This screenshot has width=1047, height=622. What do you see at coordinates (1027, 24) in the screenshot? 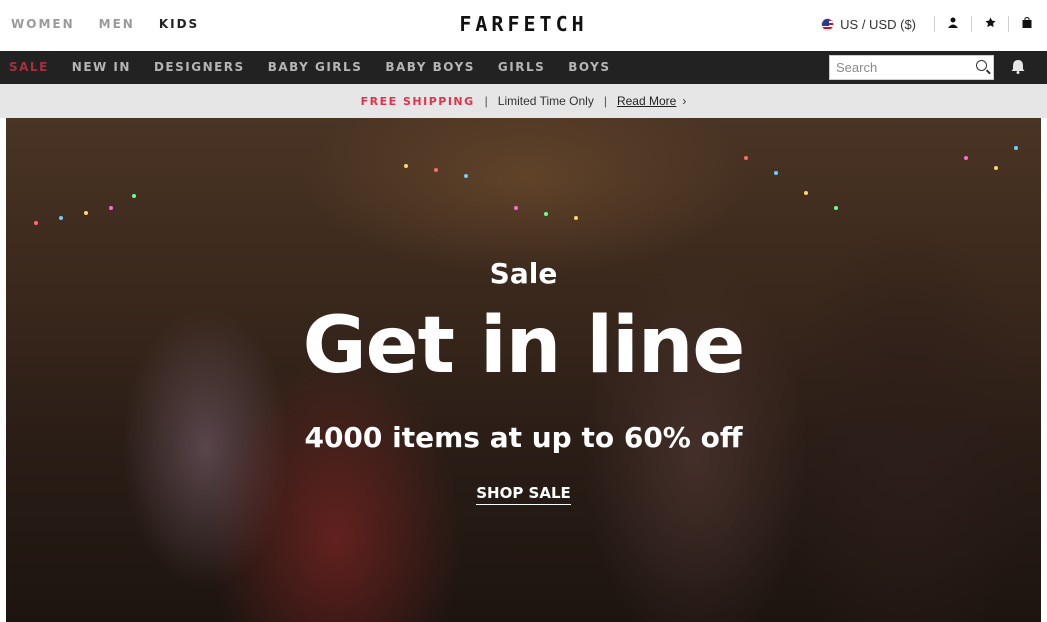
I see `bag-icon` at bounding box center [1027, 24].